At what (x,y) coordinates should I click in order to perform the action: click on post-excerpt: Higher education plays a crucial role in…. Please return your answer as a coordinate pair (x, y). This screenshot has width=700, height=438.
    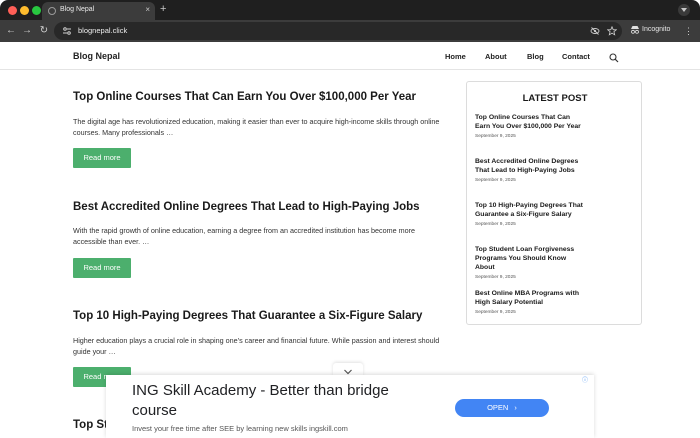
    Looking at the image, I should click on (256, 346).